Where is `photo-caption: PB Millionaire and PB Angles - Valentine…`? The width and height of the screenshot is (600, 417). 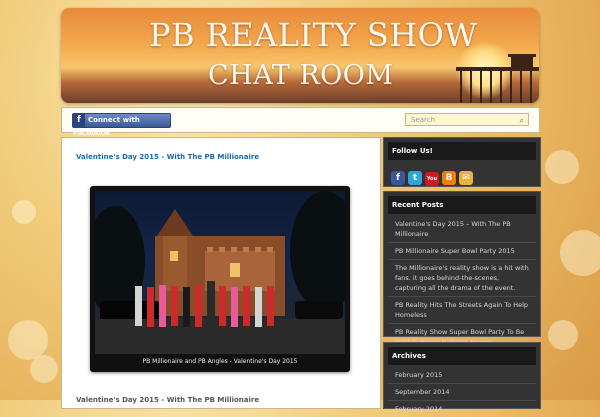
photo-caption: PB Millionaire and PB Angles - Valentine… is located at coordinates (220, 361).